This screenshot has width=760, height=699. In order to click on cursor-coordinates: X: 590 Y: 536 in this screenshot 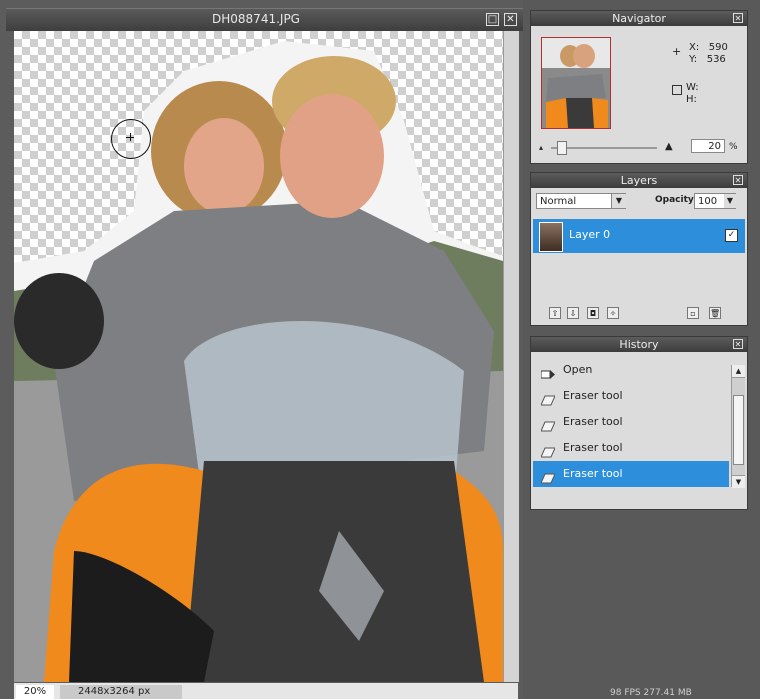, I will do `click(708, 54)`.